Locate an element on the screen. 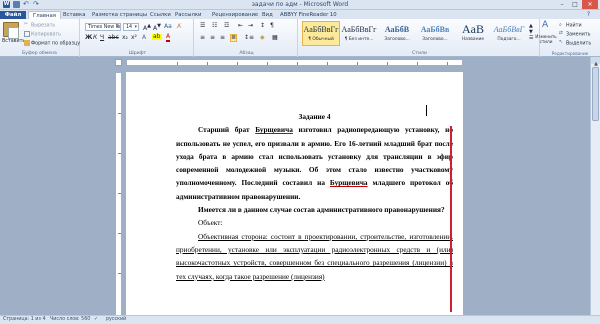 Image resolution: width=600 pixels, height=324 pixels. copy-icon is located at coordinates (27, 34).